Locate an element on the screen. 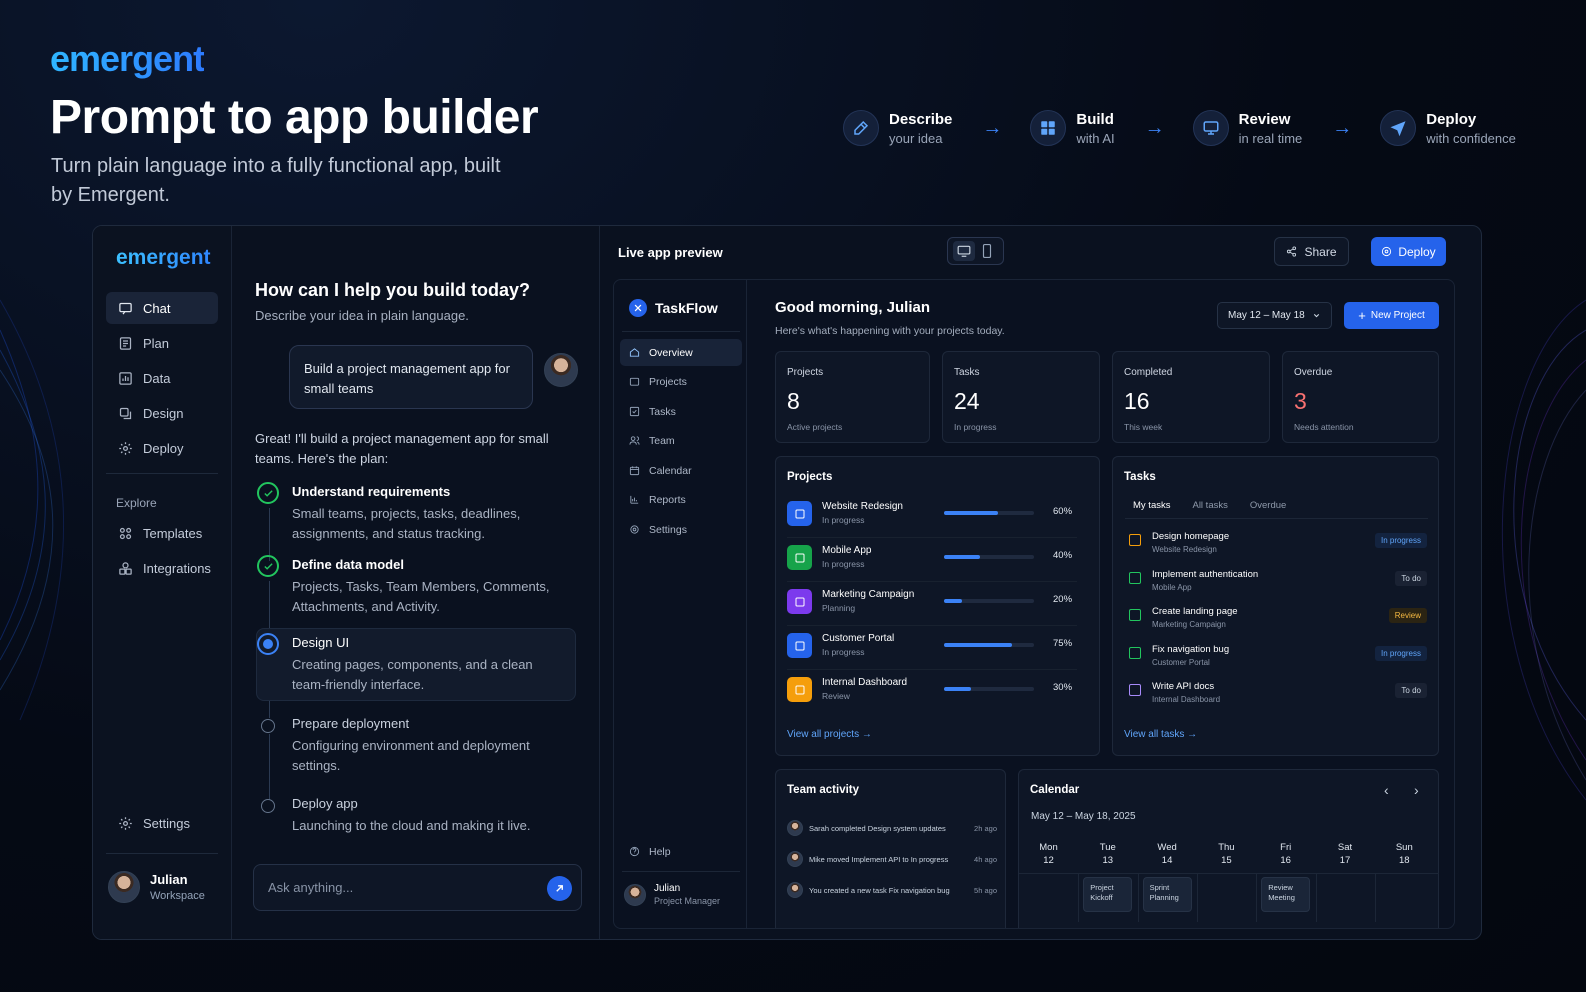 This screenshot has width=1586, height=992. paper-plane-icon is located at coordinates (1398, 128).